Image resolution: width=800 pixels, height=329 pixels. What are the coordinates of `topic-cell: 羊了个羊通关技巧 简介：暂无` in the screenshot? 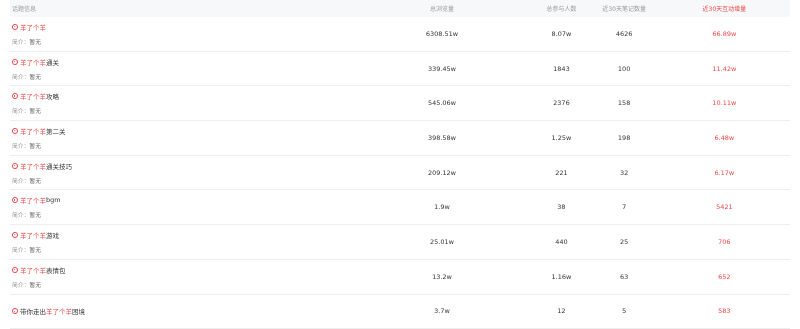 It's located at (180, 173).